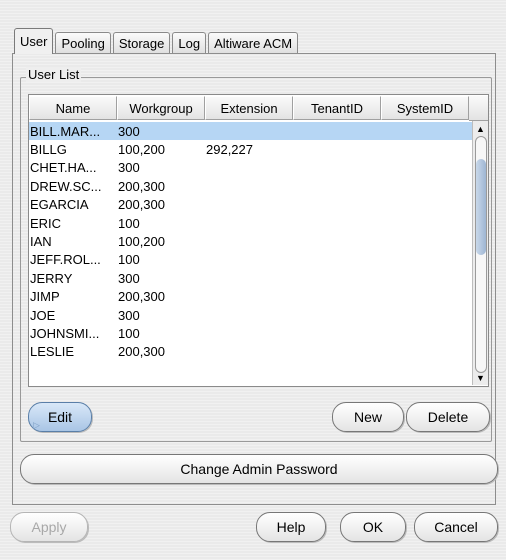 Image resolution: width=506 pixels, height=560 pixels. What do you see at coordinates (249, 108) in the screenshot?
I see `column-header-extension: Extension` at bounding box center [249, 108].